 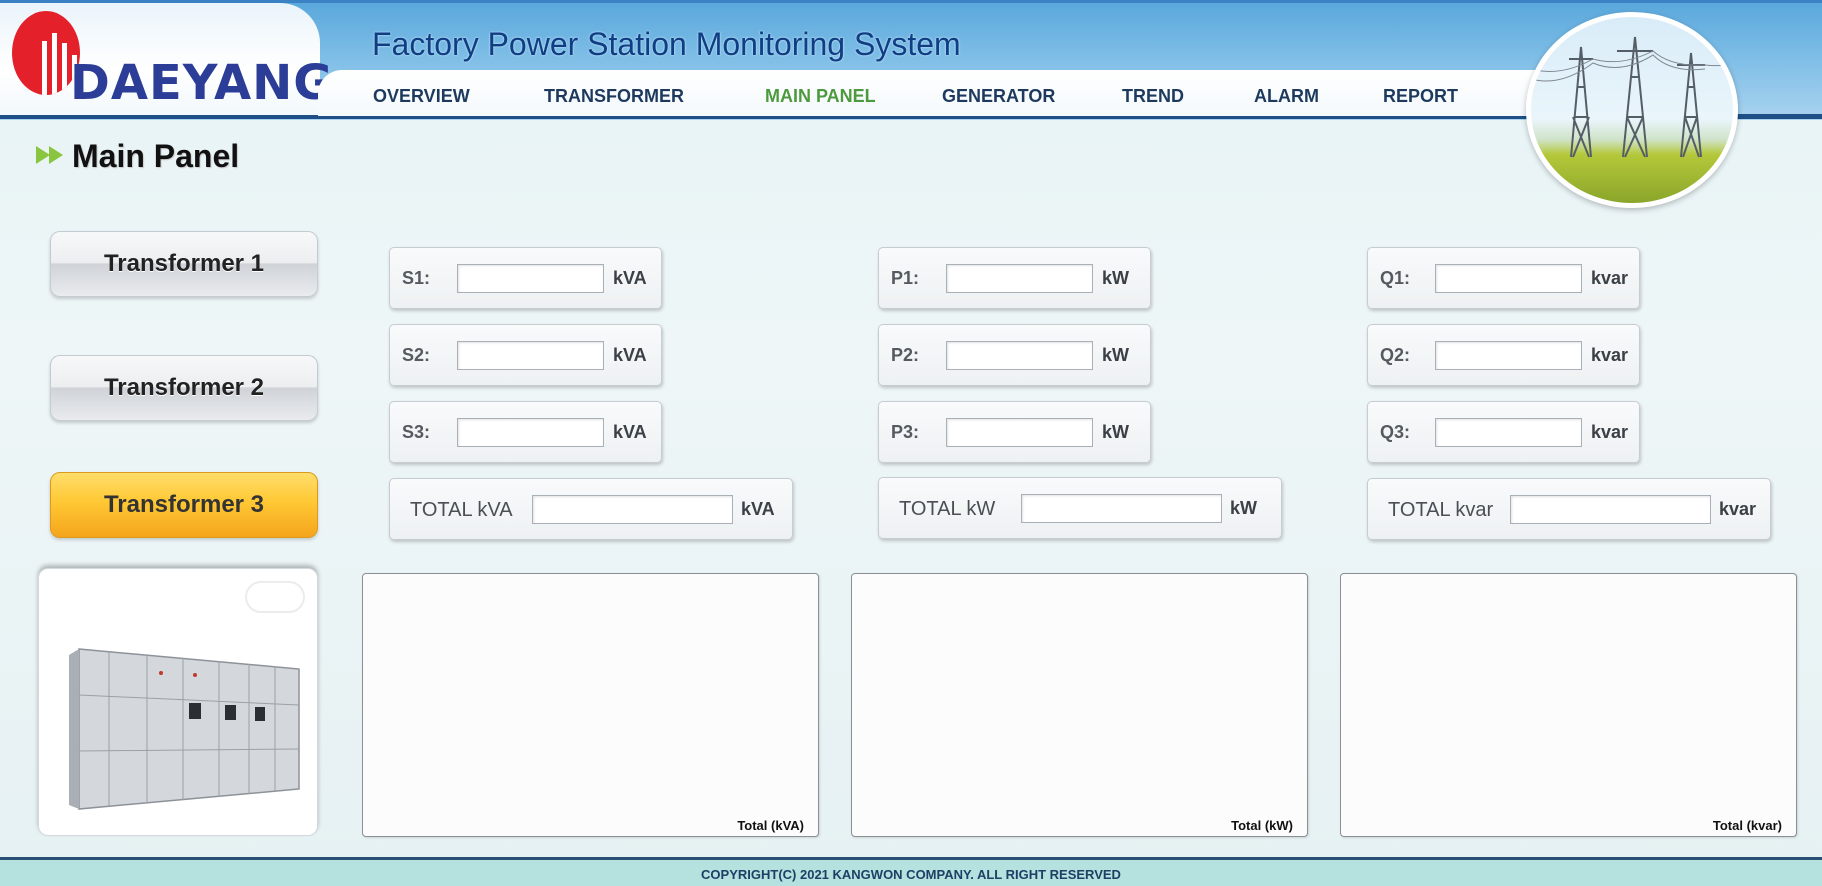 I want to click on total-kva-box: TOTAL kVA kVA, so click(x=591, y=509).